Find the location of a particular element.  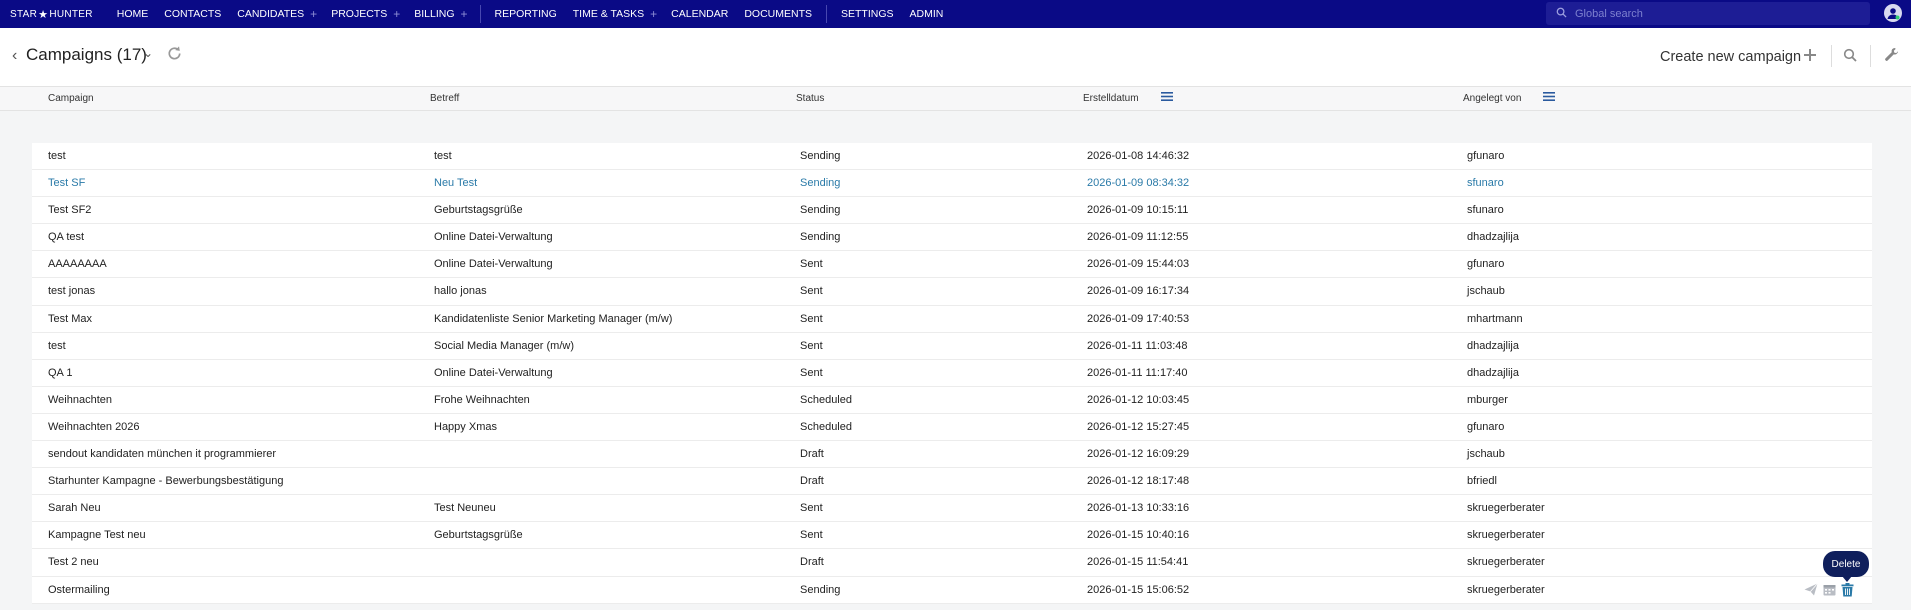

global-search-input is located at coordinates (1715, 13).